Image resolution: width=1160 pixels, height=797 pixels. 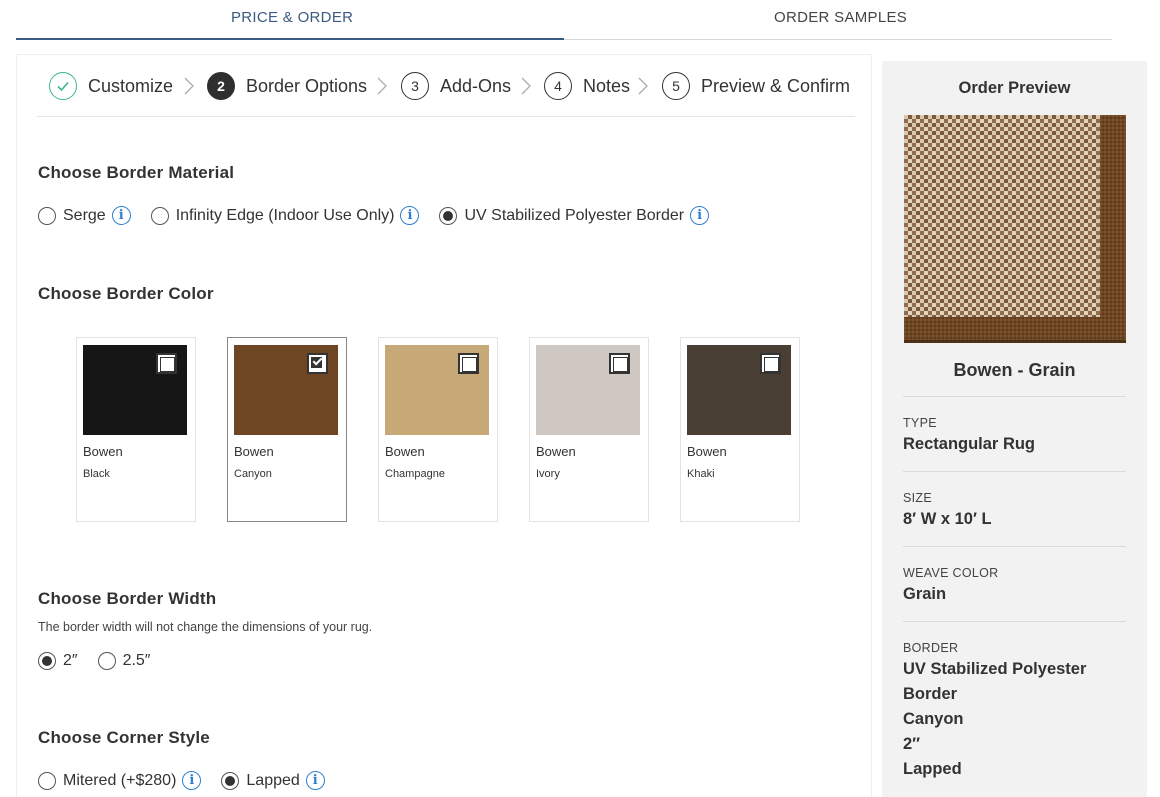 I want to click on corner-style-options: Mitered (+$280) i Lapped i, so click(x=191, y=780).